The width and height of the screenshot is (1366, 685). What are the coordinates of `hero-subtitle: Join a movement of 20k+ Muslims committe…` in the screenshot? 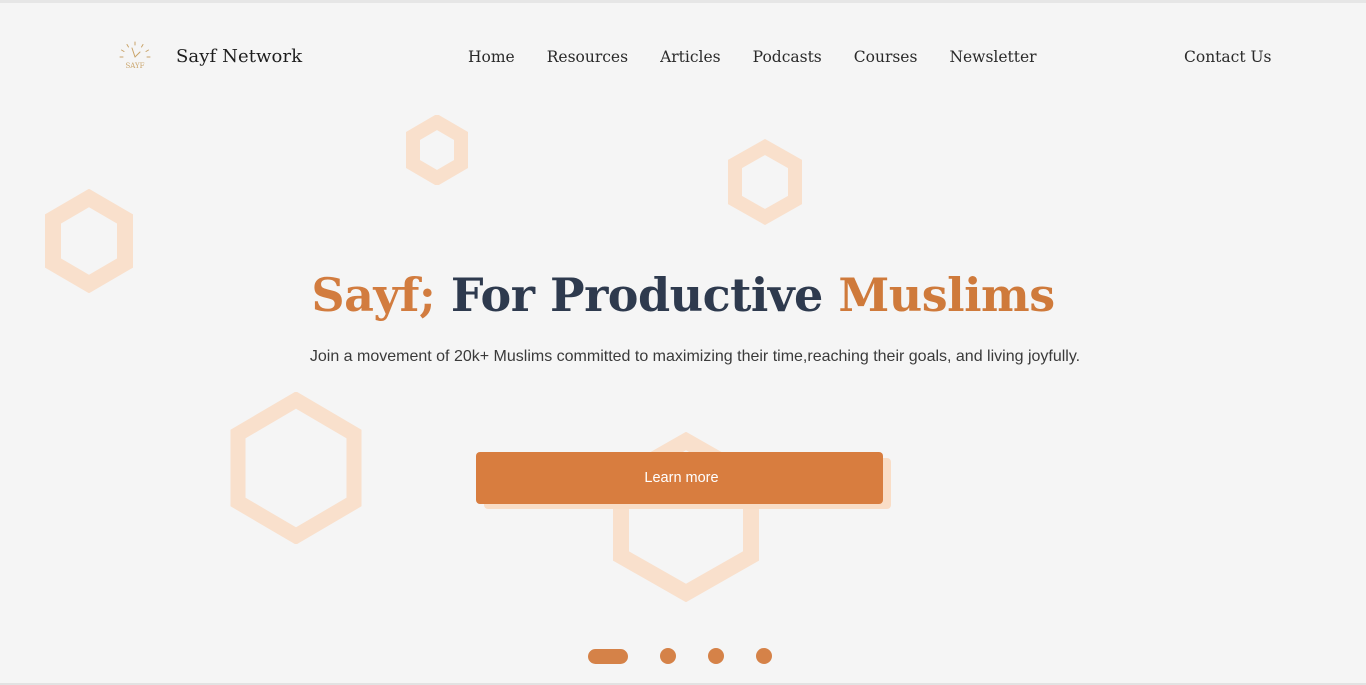 It's located at (695, 356).